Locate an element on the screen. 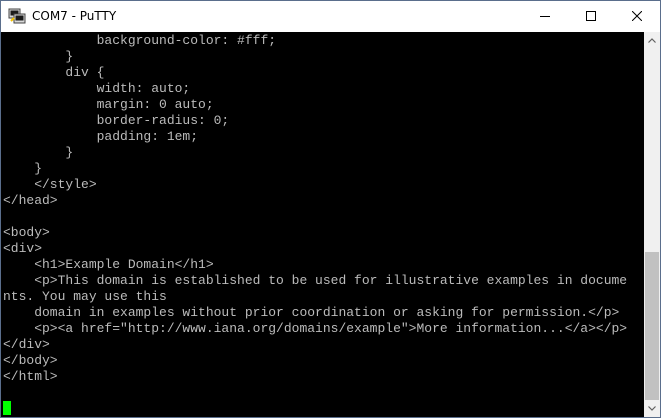 This screenshot has width=661, height=418. scroll-down-button is located at coordinates (652, 408).